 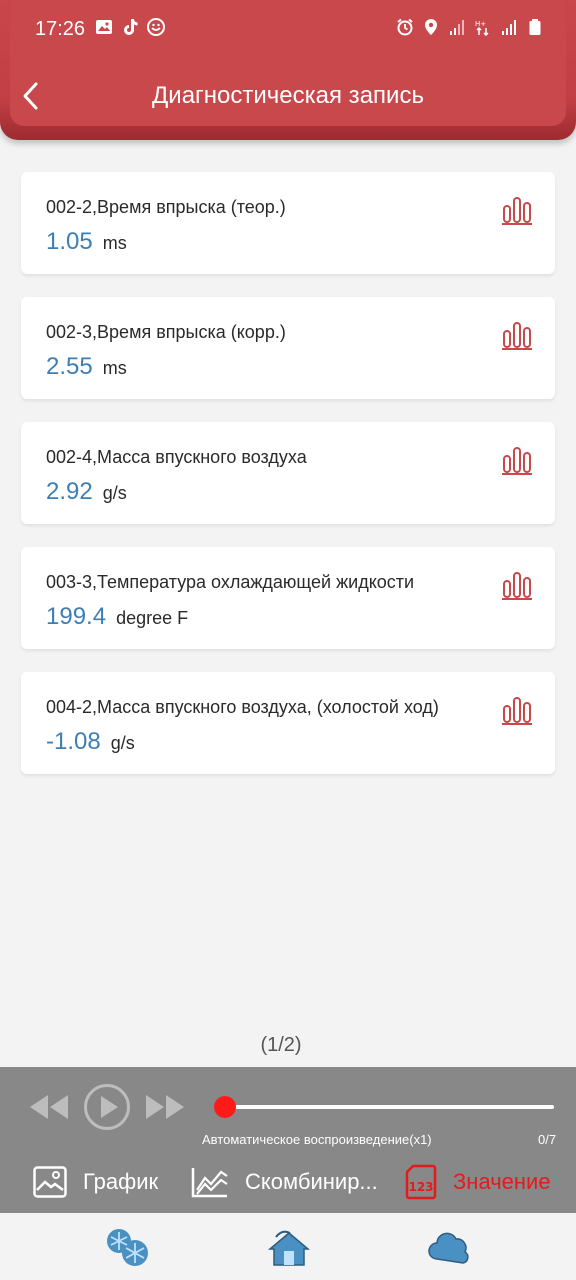 I want to click on status-time: 17:26, so click(x=60, y=29).